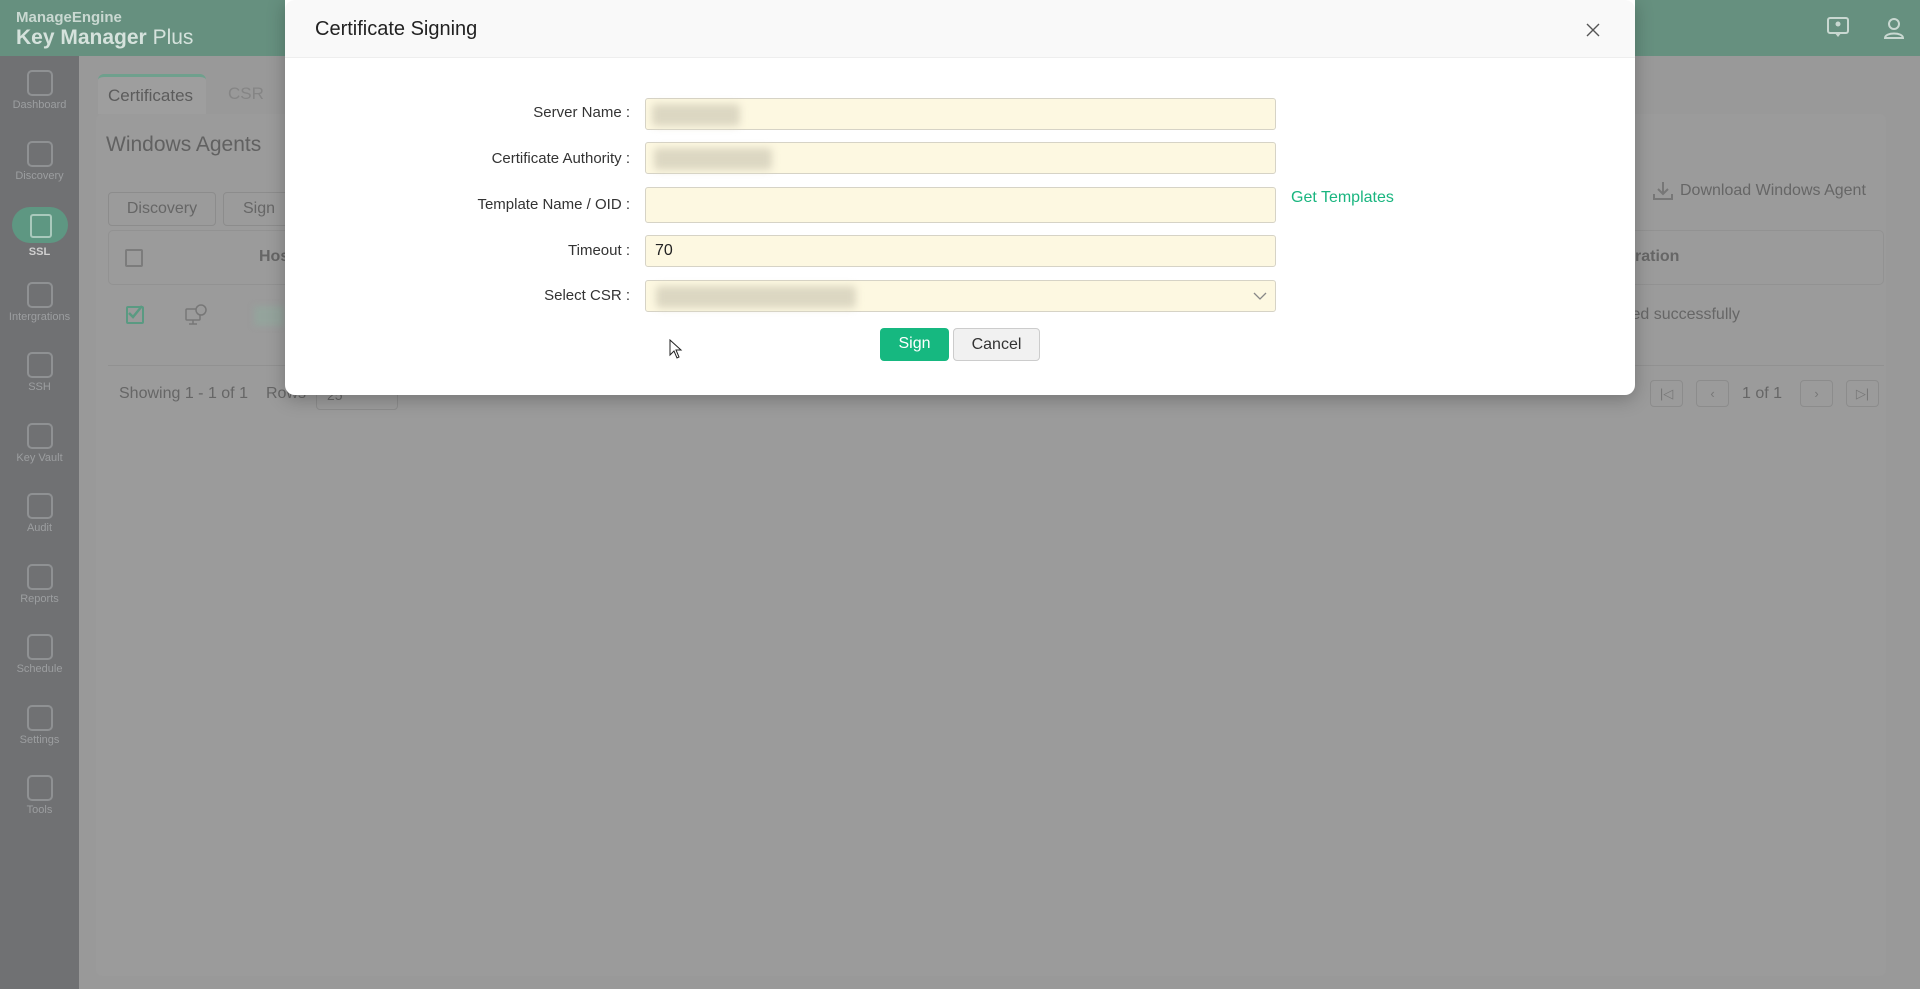 The image size is (1920, 989). What do you see at coordinates (960, 29) in the screenshot?
I see `dialog-header: Certificate Signing` at bounding box center [960, 29].